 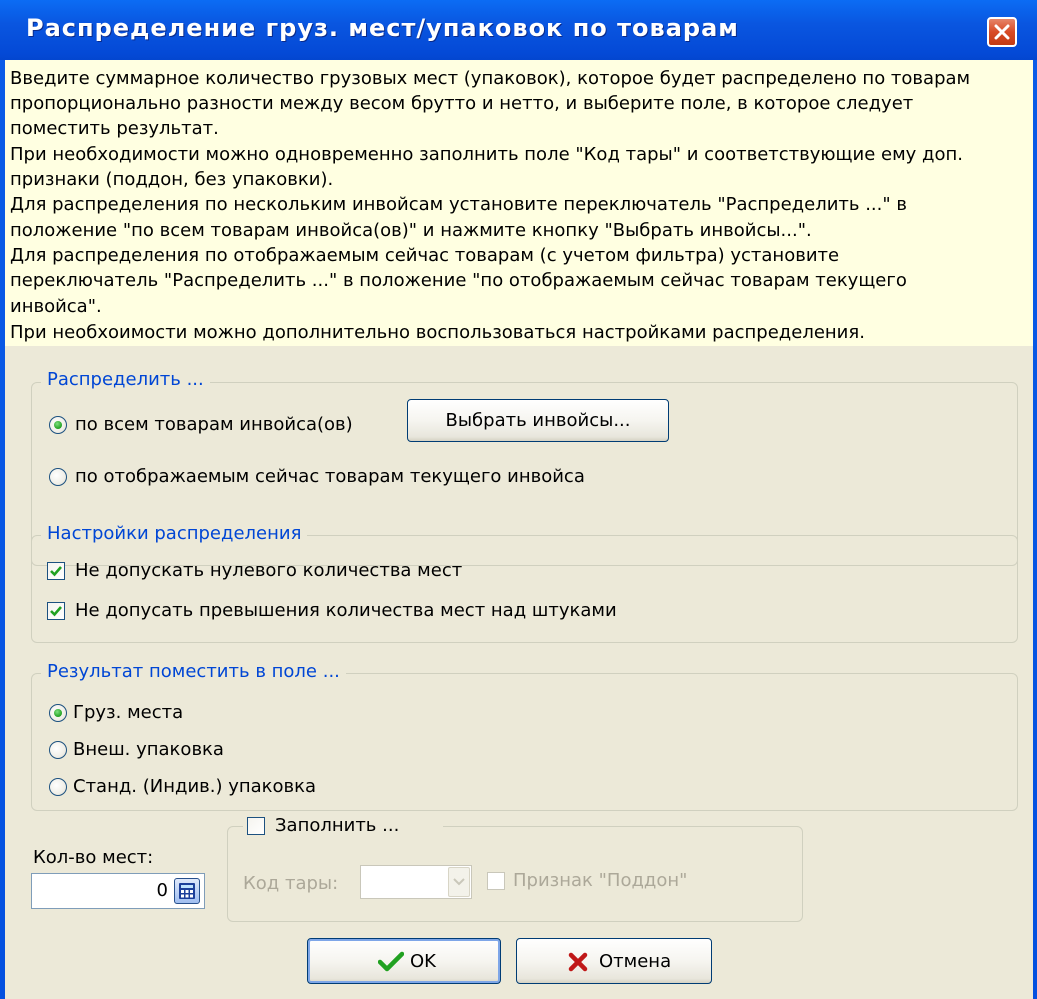 What do you see at coordinates (56, 306) in the screenshot?
I see `instruction-line: инвойса".` at bounding box center [56, 306].